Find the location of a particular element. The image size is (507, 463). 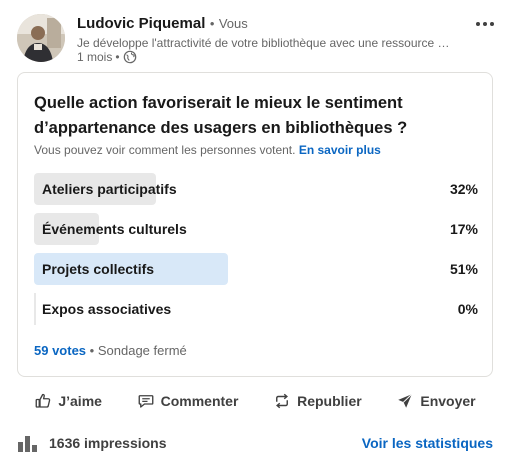

impressions: 1636 impressions is located at coordinates (92, 443).